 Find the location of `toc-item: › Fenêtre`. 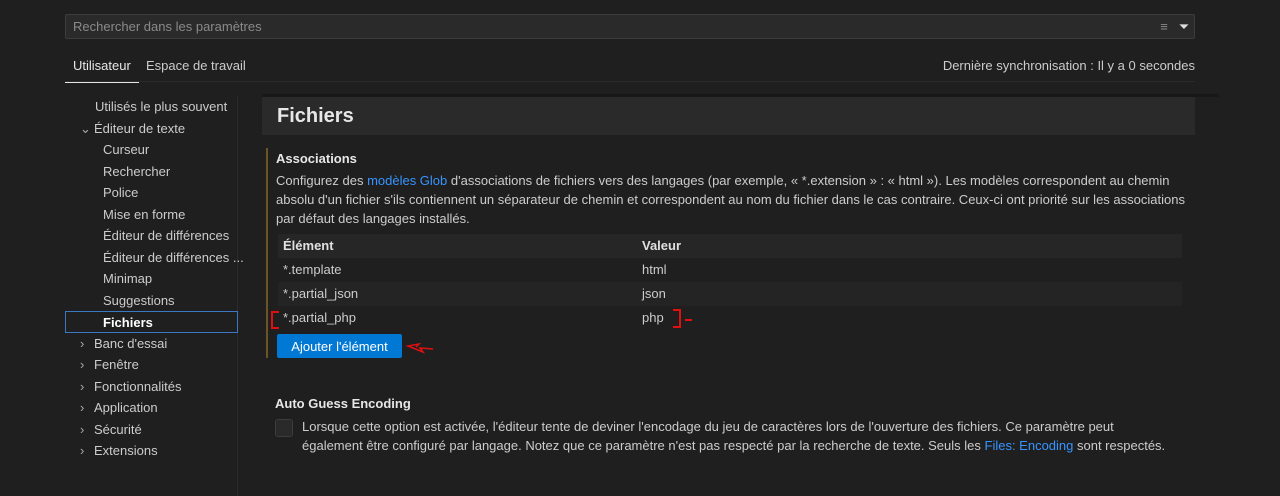

toc-item: › Fenêtre is located at coordinates (109, 365).